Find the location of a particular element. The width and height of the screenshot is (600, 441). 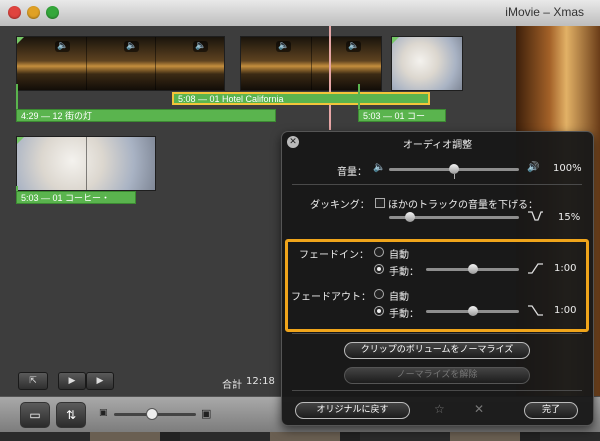

music-track-coffee-2: 5:03 — 01 コーヒー・ is located at coordinates (76, 197).